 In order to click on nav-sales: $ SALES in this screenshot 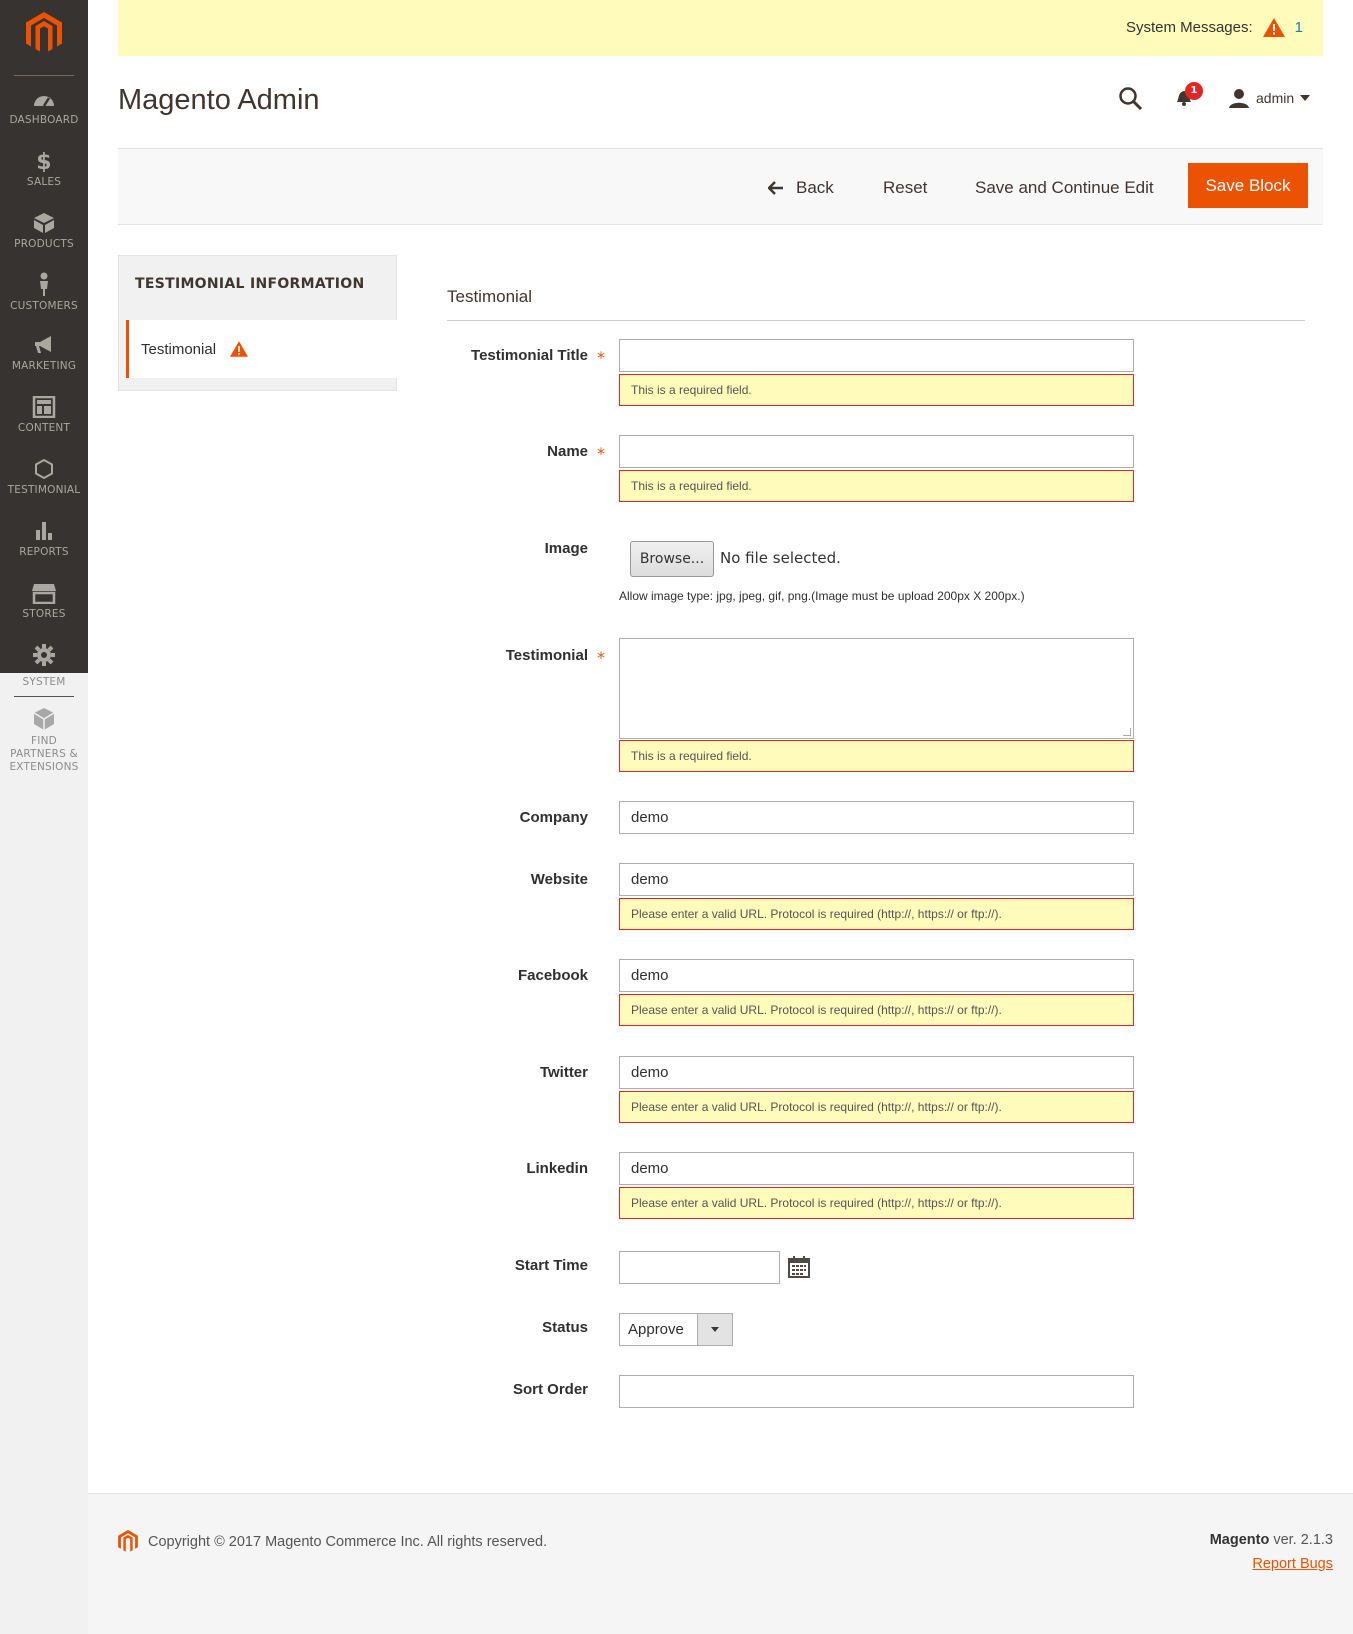, I will do `click(44, 169)`.